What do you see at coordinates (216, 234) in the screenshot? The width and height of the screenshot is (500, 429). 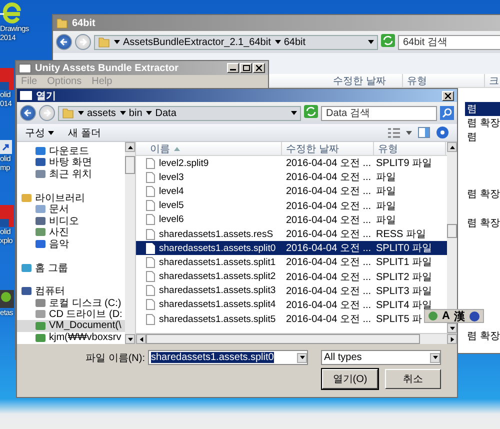 I see `file-name: sharedassets1.assets.resS` at bounding box center [216, 234].